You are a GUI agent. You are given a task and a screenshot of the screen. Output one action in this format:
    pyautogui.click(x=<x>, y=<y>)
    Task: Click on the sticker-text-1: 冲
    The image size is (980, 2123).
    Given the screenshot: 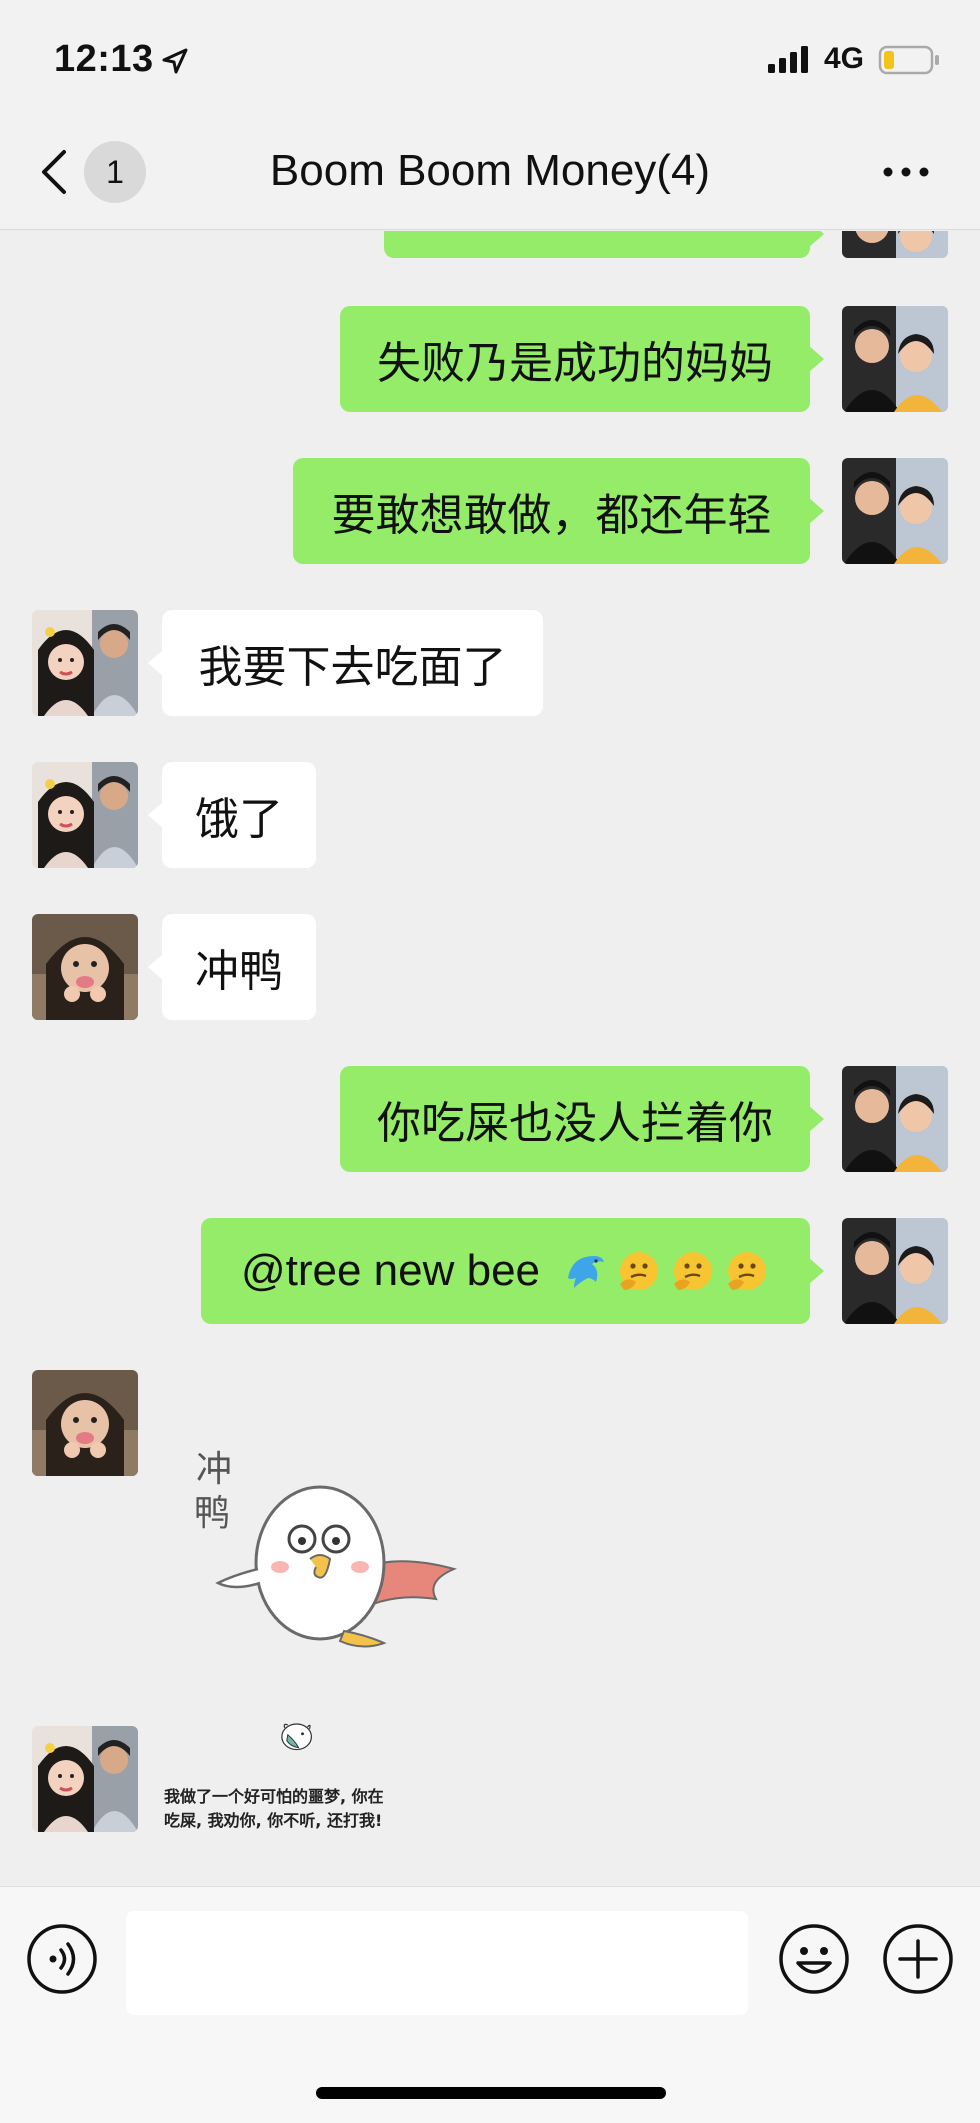 What is the action you would take?
    pyautogui.click(x=214, y=1469)
    